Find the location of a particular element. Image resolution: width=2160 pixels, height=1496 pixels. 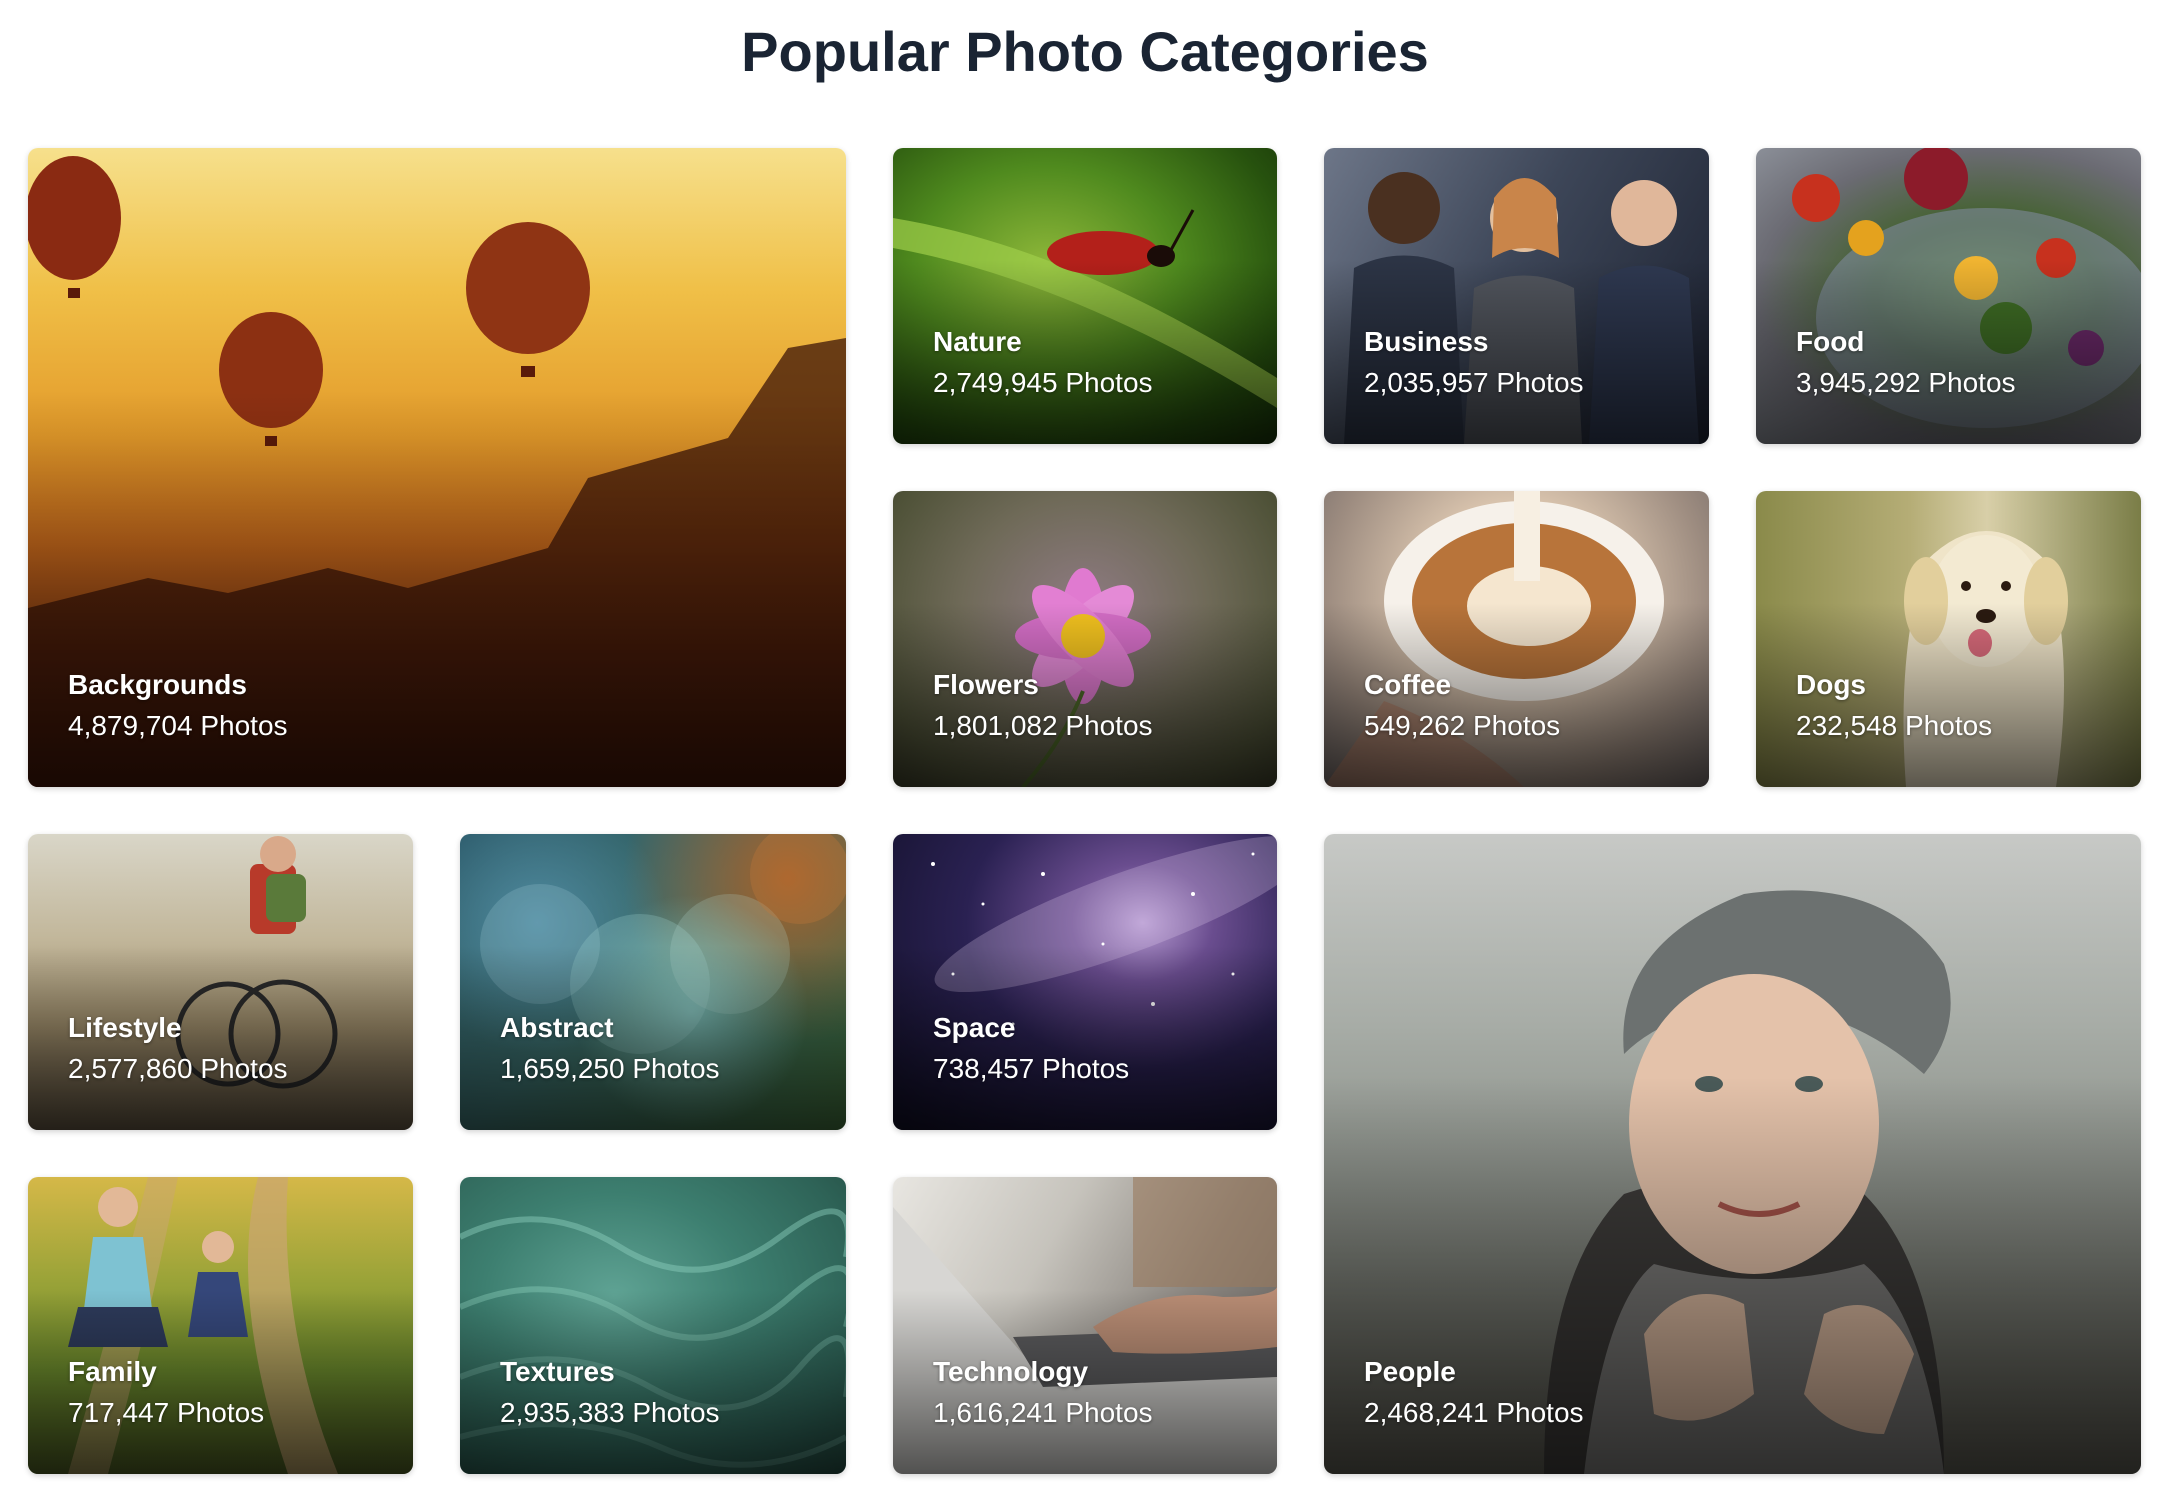

category-label: People 2,468,241 Photos is located at coordinates (1474, 1393).